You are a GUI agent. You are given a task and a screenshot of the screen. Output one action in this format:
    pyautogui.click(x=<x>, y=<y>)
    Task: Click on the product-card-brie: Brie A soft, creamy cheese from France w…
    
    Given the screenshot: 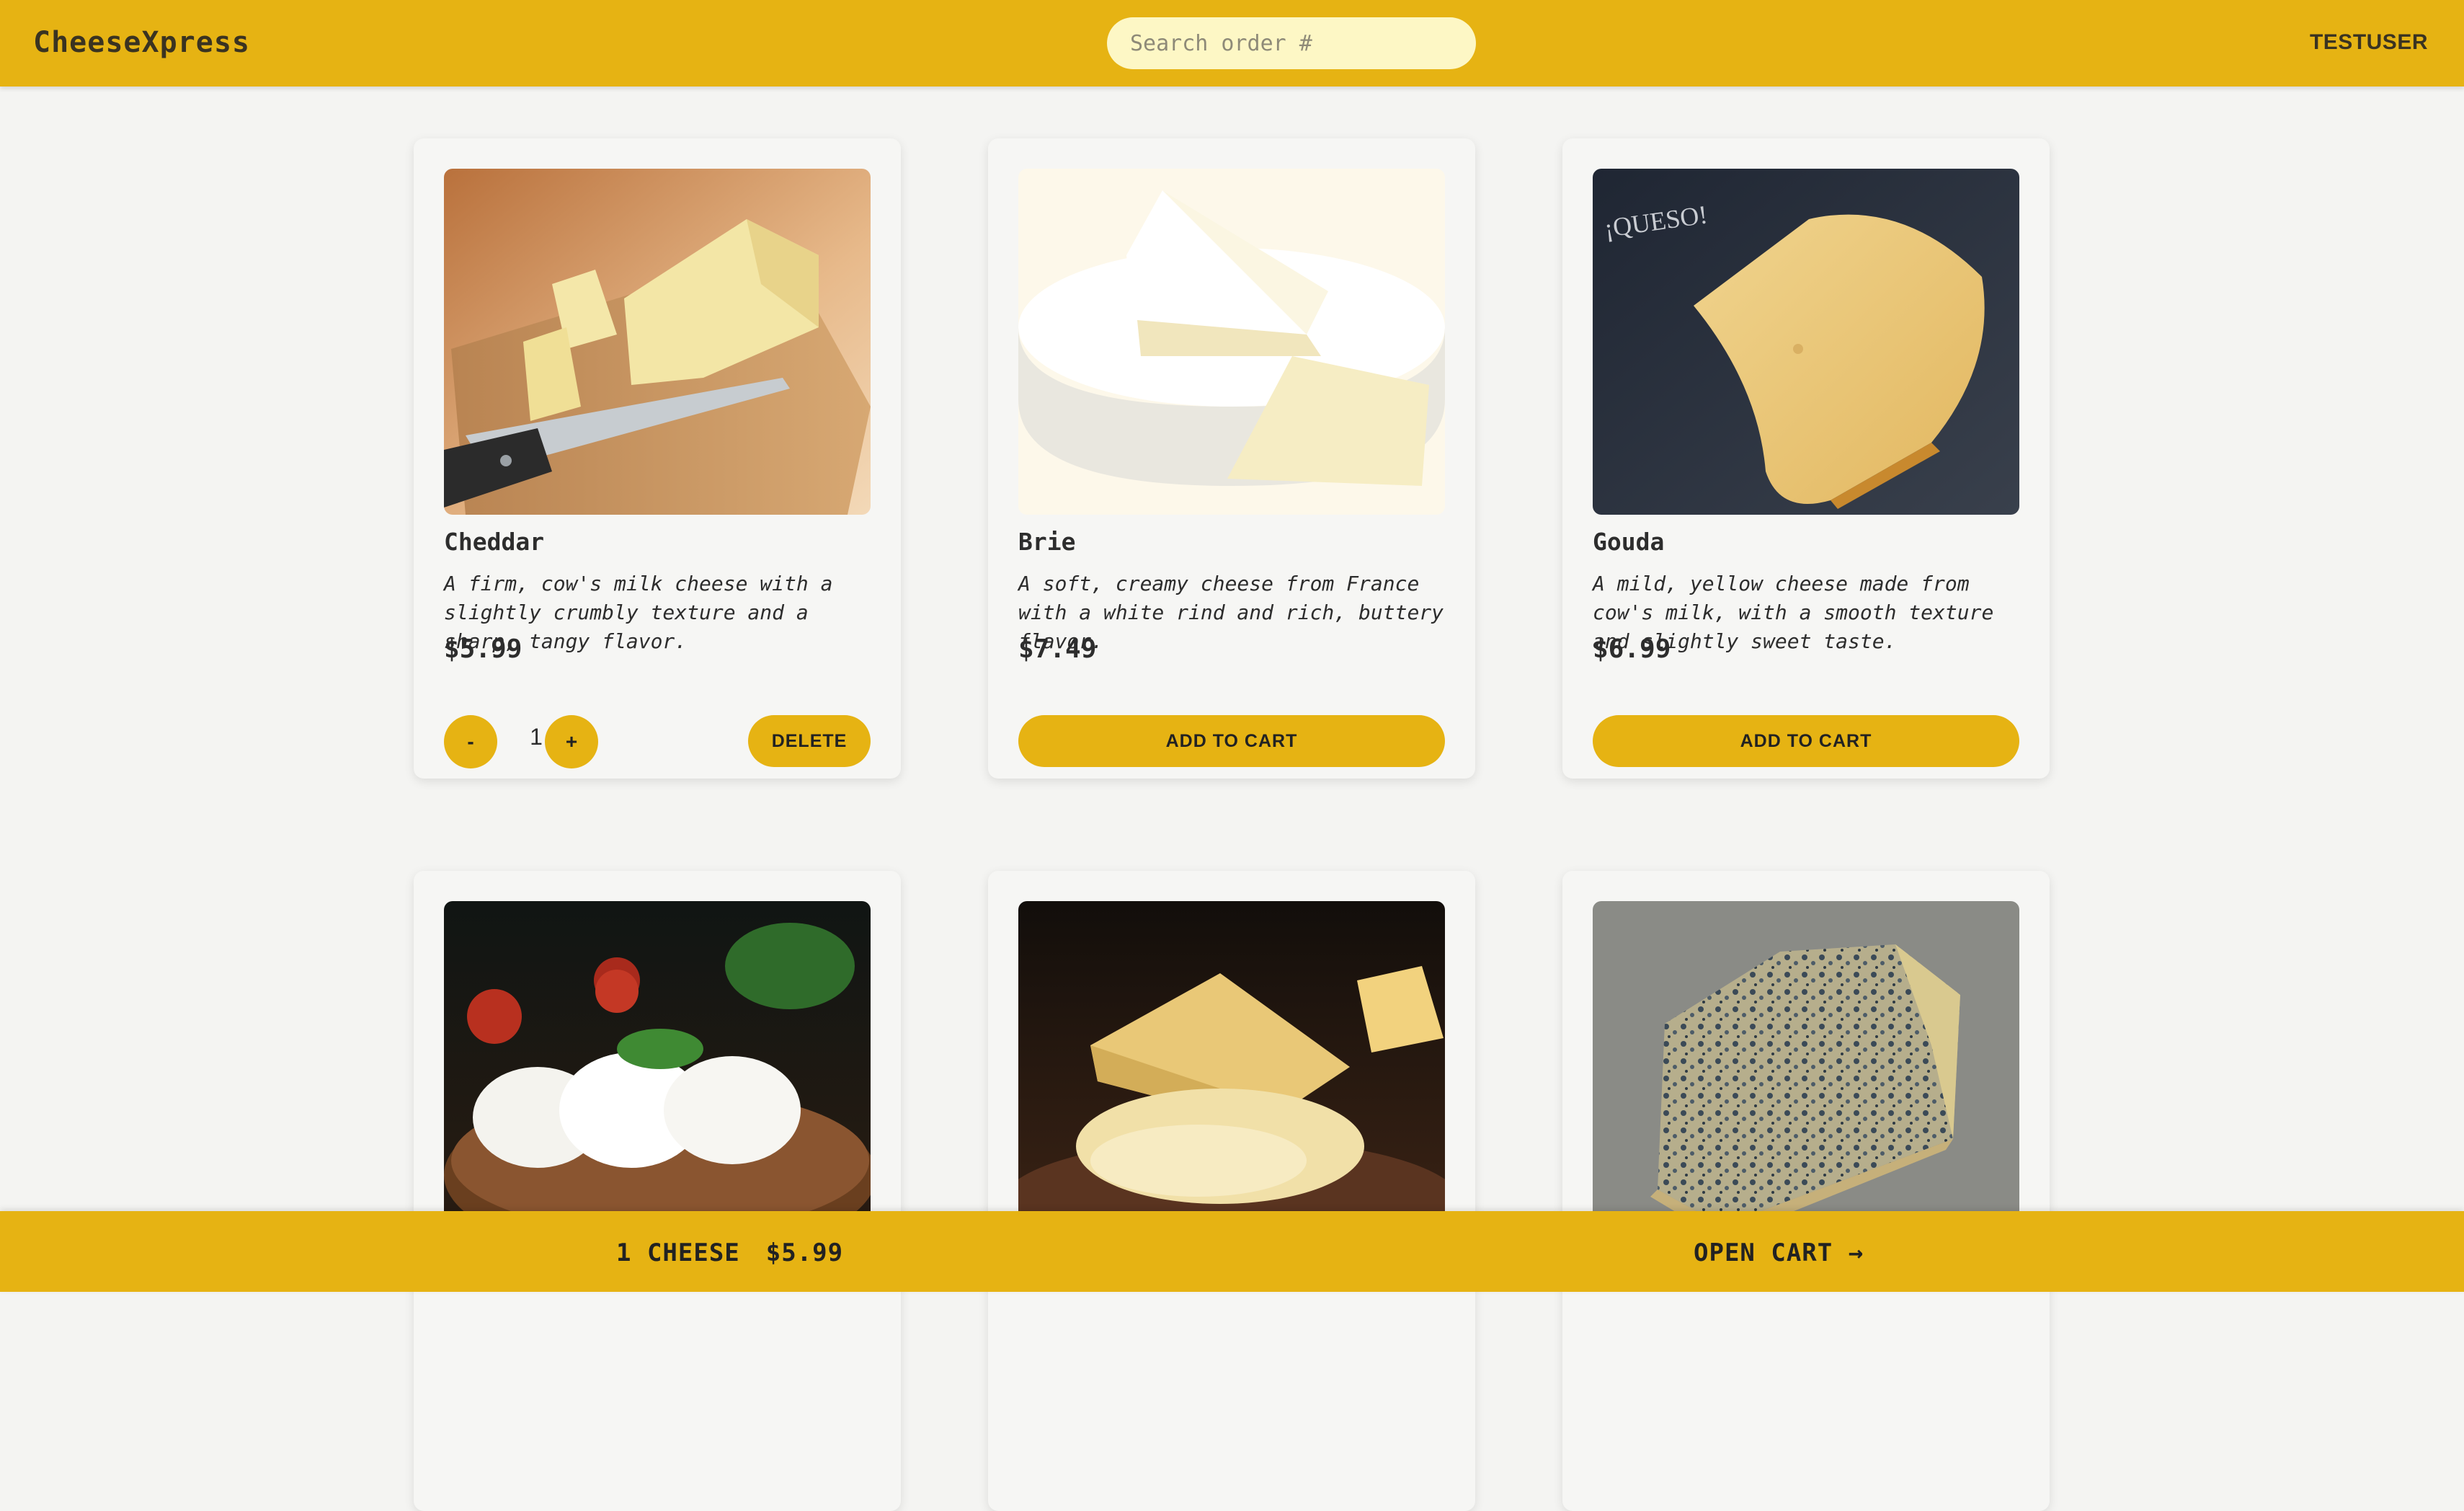 What is the action you would take?
    pyautogui.click(x=1231, y=458)
    